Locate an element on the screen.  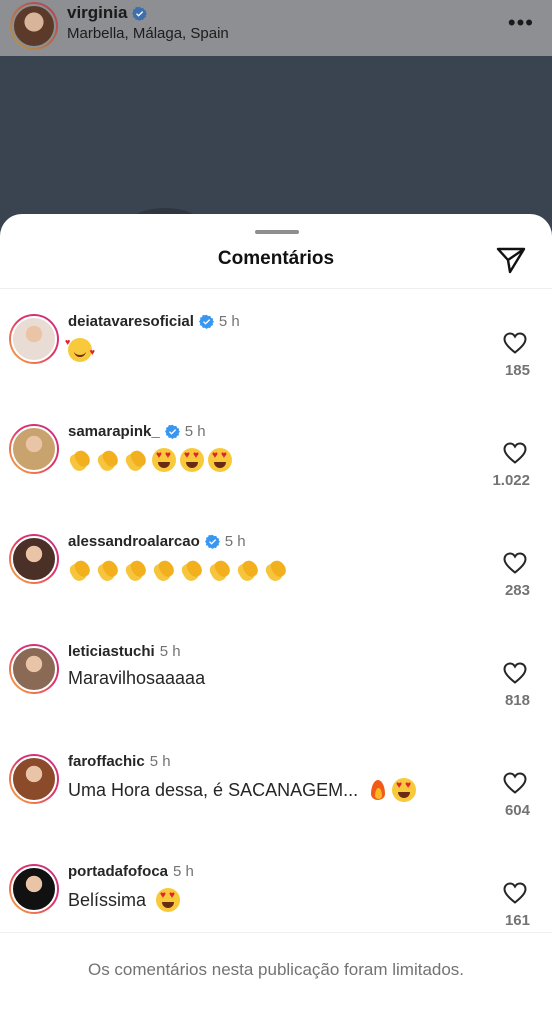
comment-row: samarapink_ 5 h 1.022 is located at coordinates (276, 459).